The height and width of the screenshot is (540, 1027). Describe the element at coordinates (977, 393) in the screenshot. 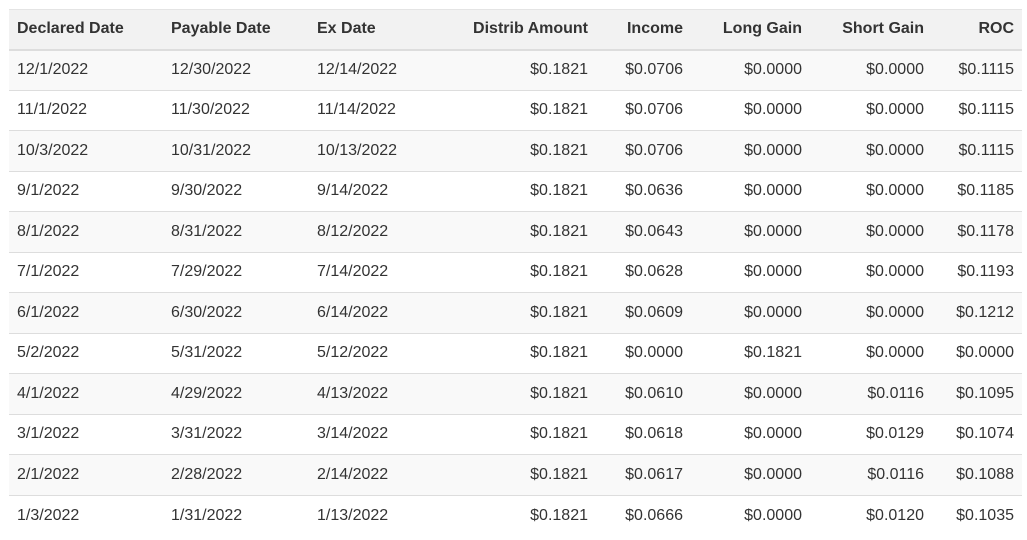

I see `cell-roc: $0.1095` at that location.